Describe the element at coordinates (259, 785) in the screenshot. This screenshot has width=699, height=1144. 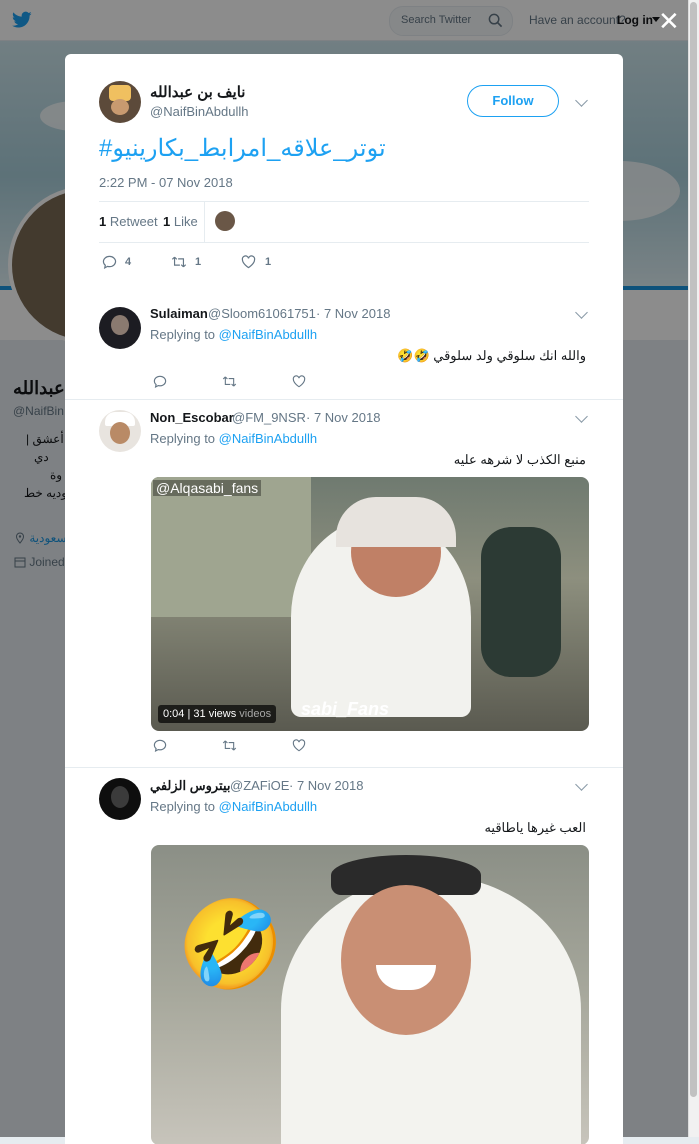
I see `reply-author-handle: @ZAFiOE` at that location.